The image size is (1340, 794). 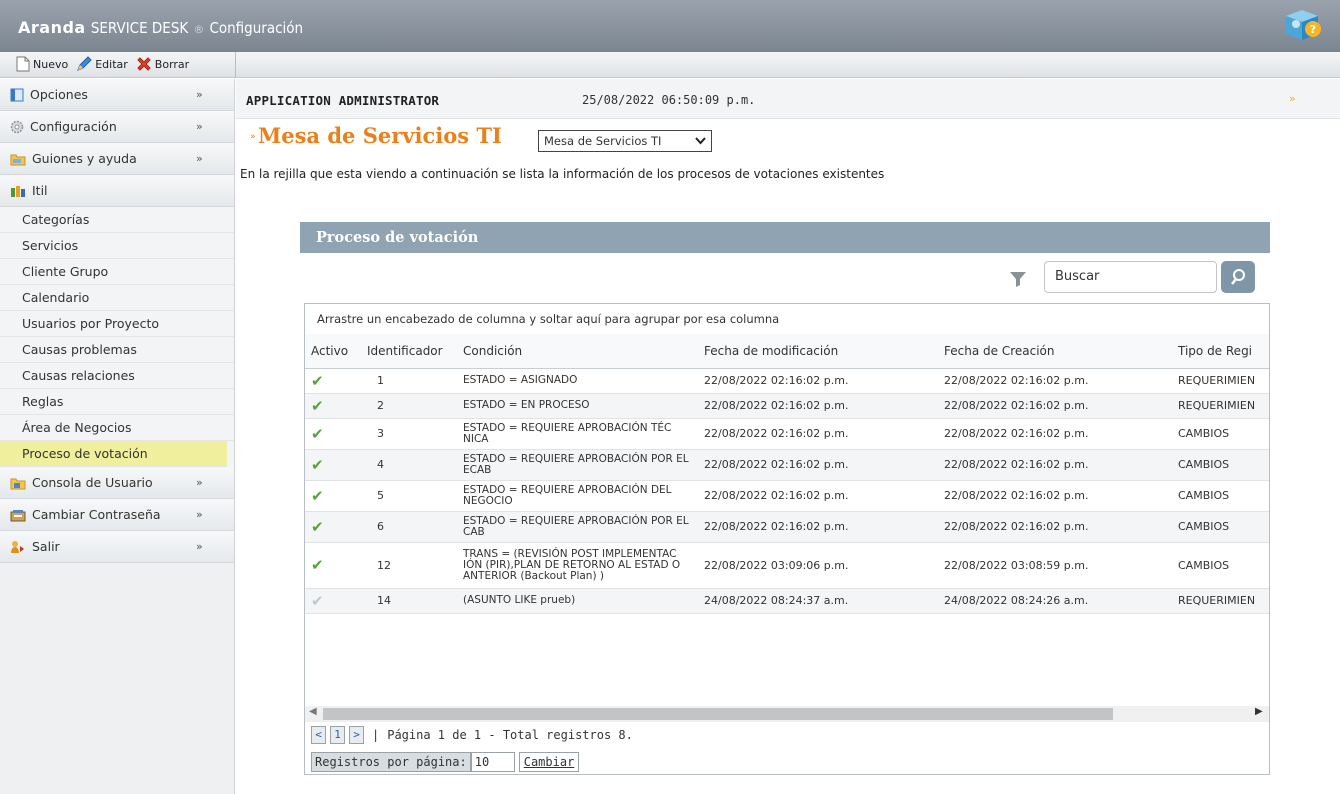 What do you see at coordinates (1021, 283) in the screenshot?
I see `filter-icon` at bounding box center [1021, 283].